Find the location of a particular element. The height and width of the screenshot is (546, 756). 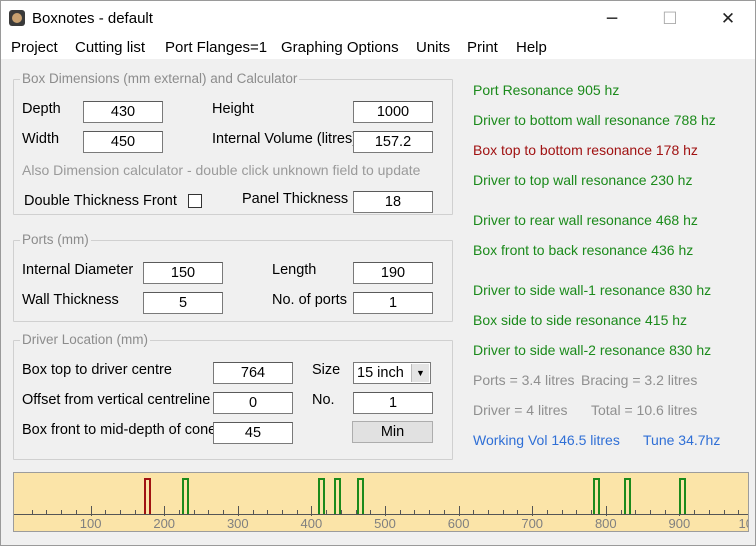

internal-diameter-label: Internal Diameter is located at coordinates (78, 270).